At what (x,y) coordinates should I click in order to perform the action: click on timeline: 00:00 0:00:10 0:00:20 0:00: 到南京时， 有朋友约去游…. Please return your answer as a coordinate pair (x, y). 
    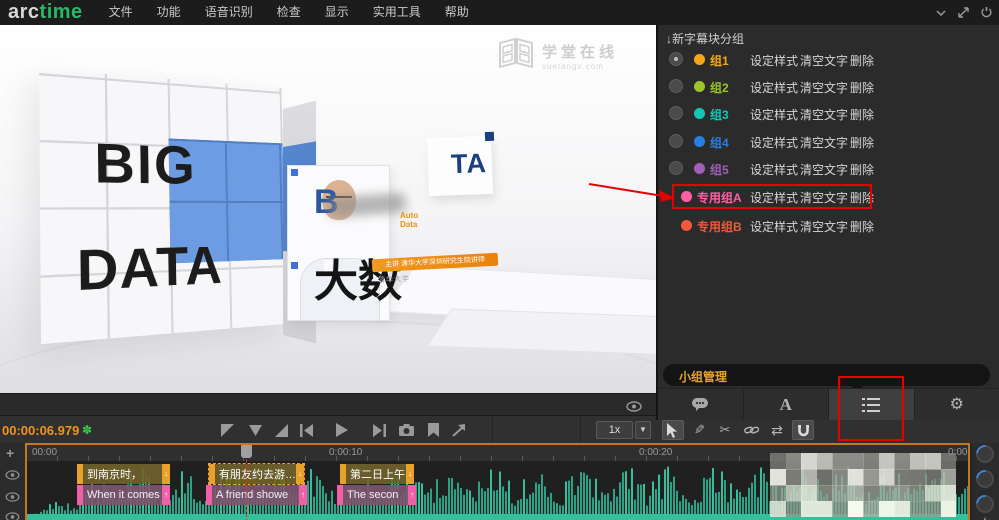
    Looking at the image, I should click on (497, 481).